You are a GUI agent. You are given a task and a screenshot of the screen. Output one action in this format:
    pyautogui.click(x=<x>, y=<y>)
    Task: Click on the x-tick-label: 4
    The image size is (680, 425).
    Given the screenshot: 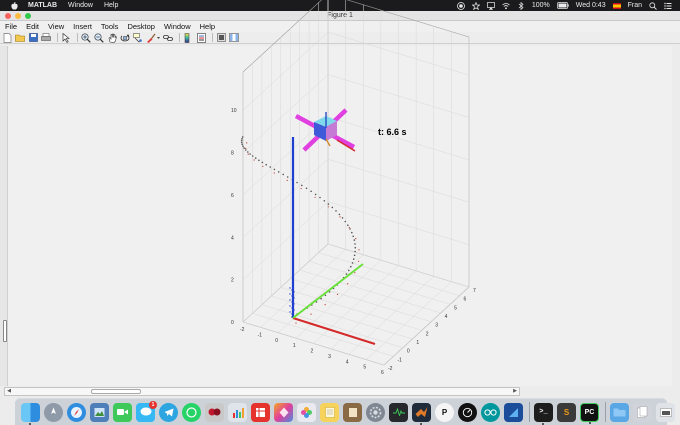 What is the action you would take?
    pyautogui.click(x=347, y=362)
    